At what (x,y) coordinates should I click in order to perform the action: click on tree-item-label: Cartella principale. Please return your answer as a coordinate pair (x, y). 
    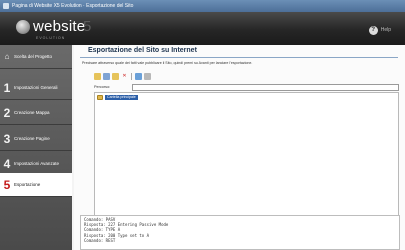
    Looking at the image, I should click on (121, 97).